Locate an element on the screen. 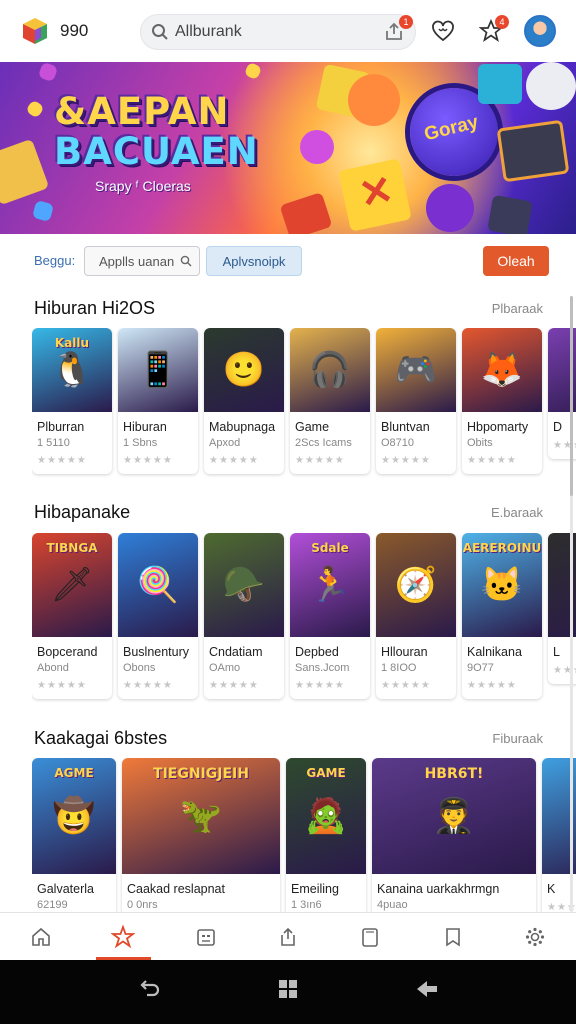  app-card: 🍭 Buslnentury Obons ★★★★★ is located at coordinates (158, 616).